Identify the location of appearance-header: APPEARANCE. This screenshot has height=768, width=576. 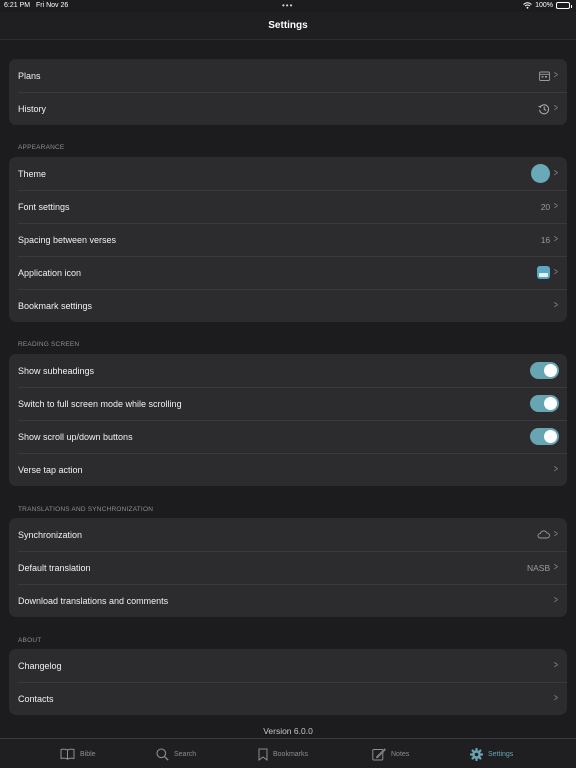
(41, 147).